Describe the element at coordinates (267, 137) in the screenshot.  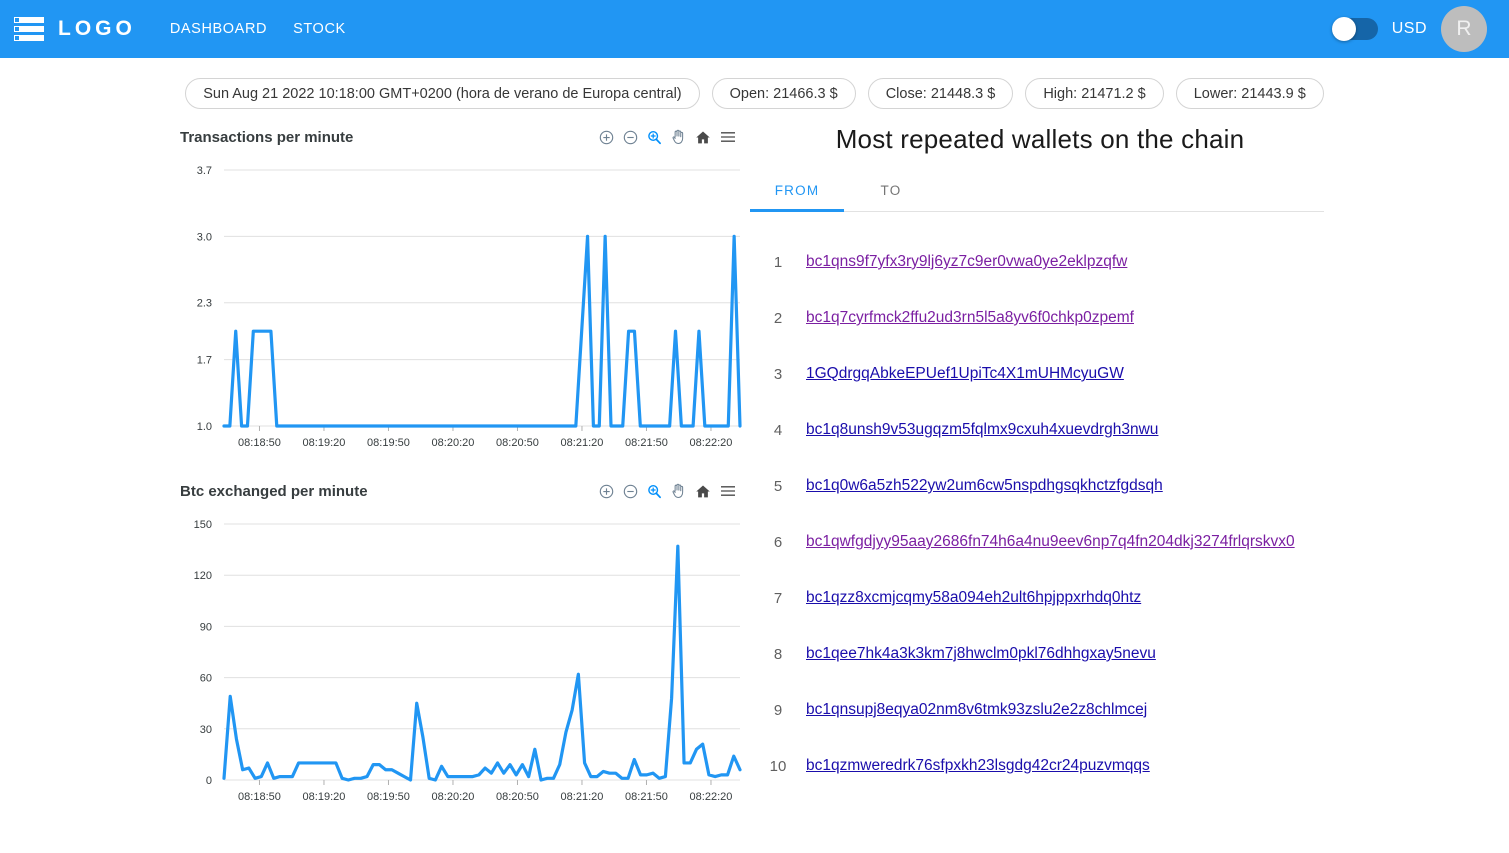
I see `chart-title-transactions: Transactions per minute` at that location.